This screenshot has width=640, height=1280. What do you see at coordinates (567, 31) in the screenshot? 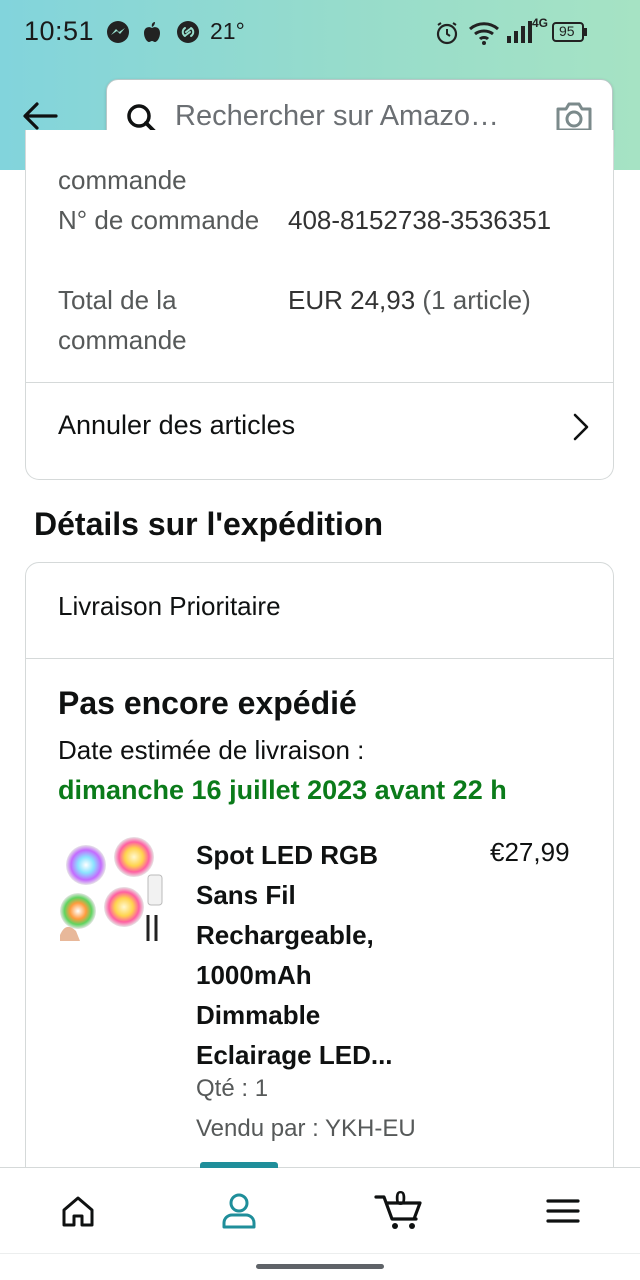
I see `battery-level: 95` at bounding box center [567, 31].